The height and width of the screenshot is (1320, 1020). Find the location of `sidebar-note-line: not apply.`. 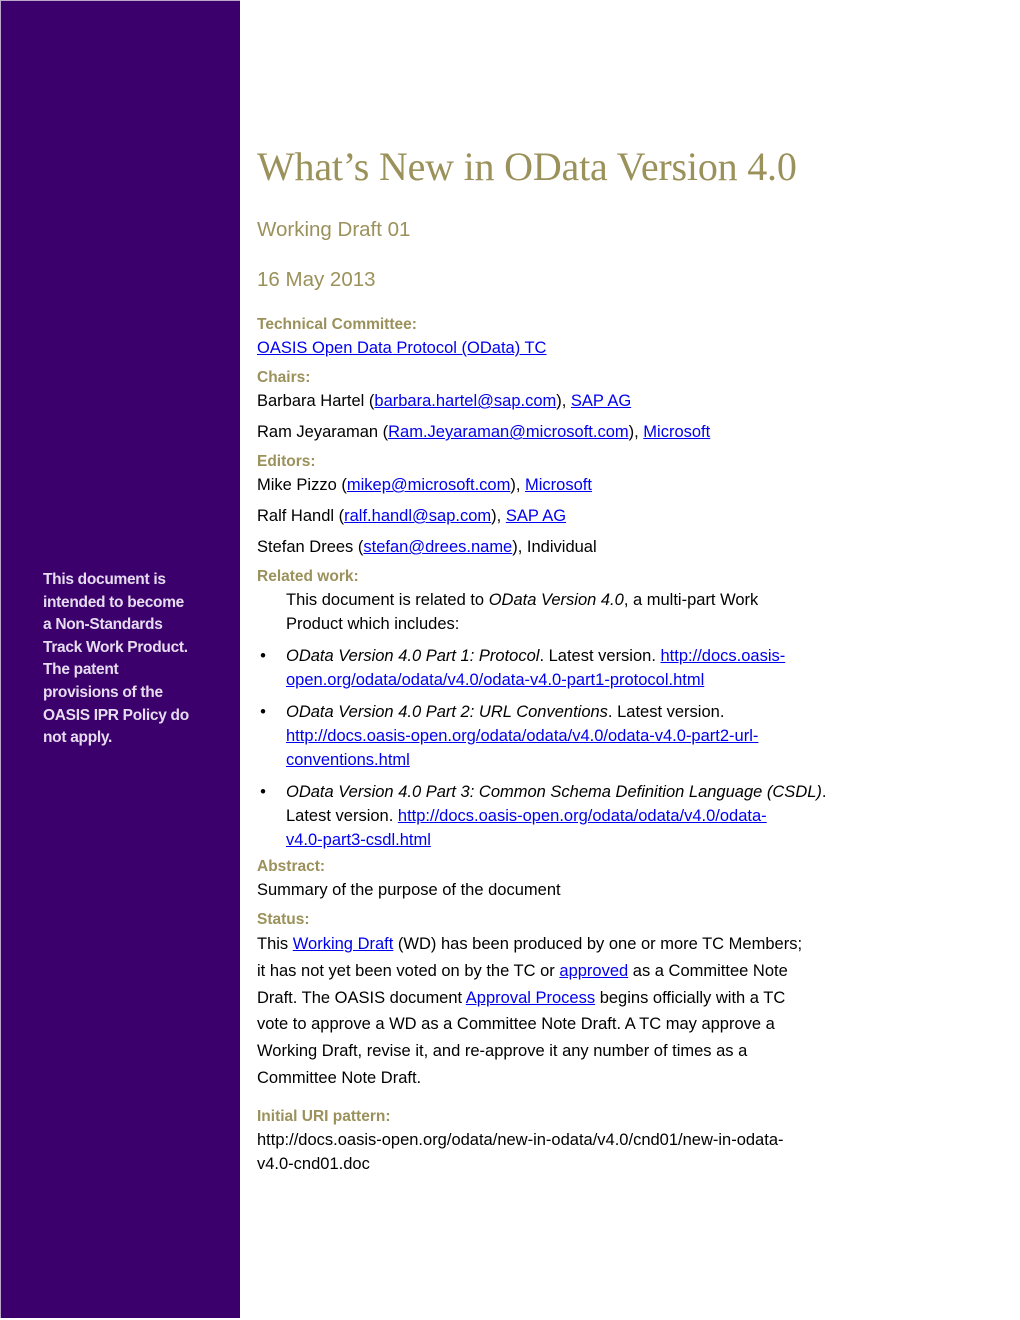

sidebar-note-line: not apply. is located at coordinates (78, 738).